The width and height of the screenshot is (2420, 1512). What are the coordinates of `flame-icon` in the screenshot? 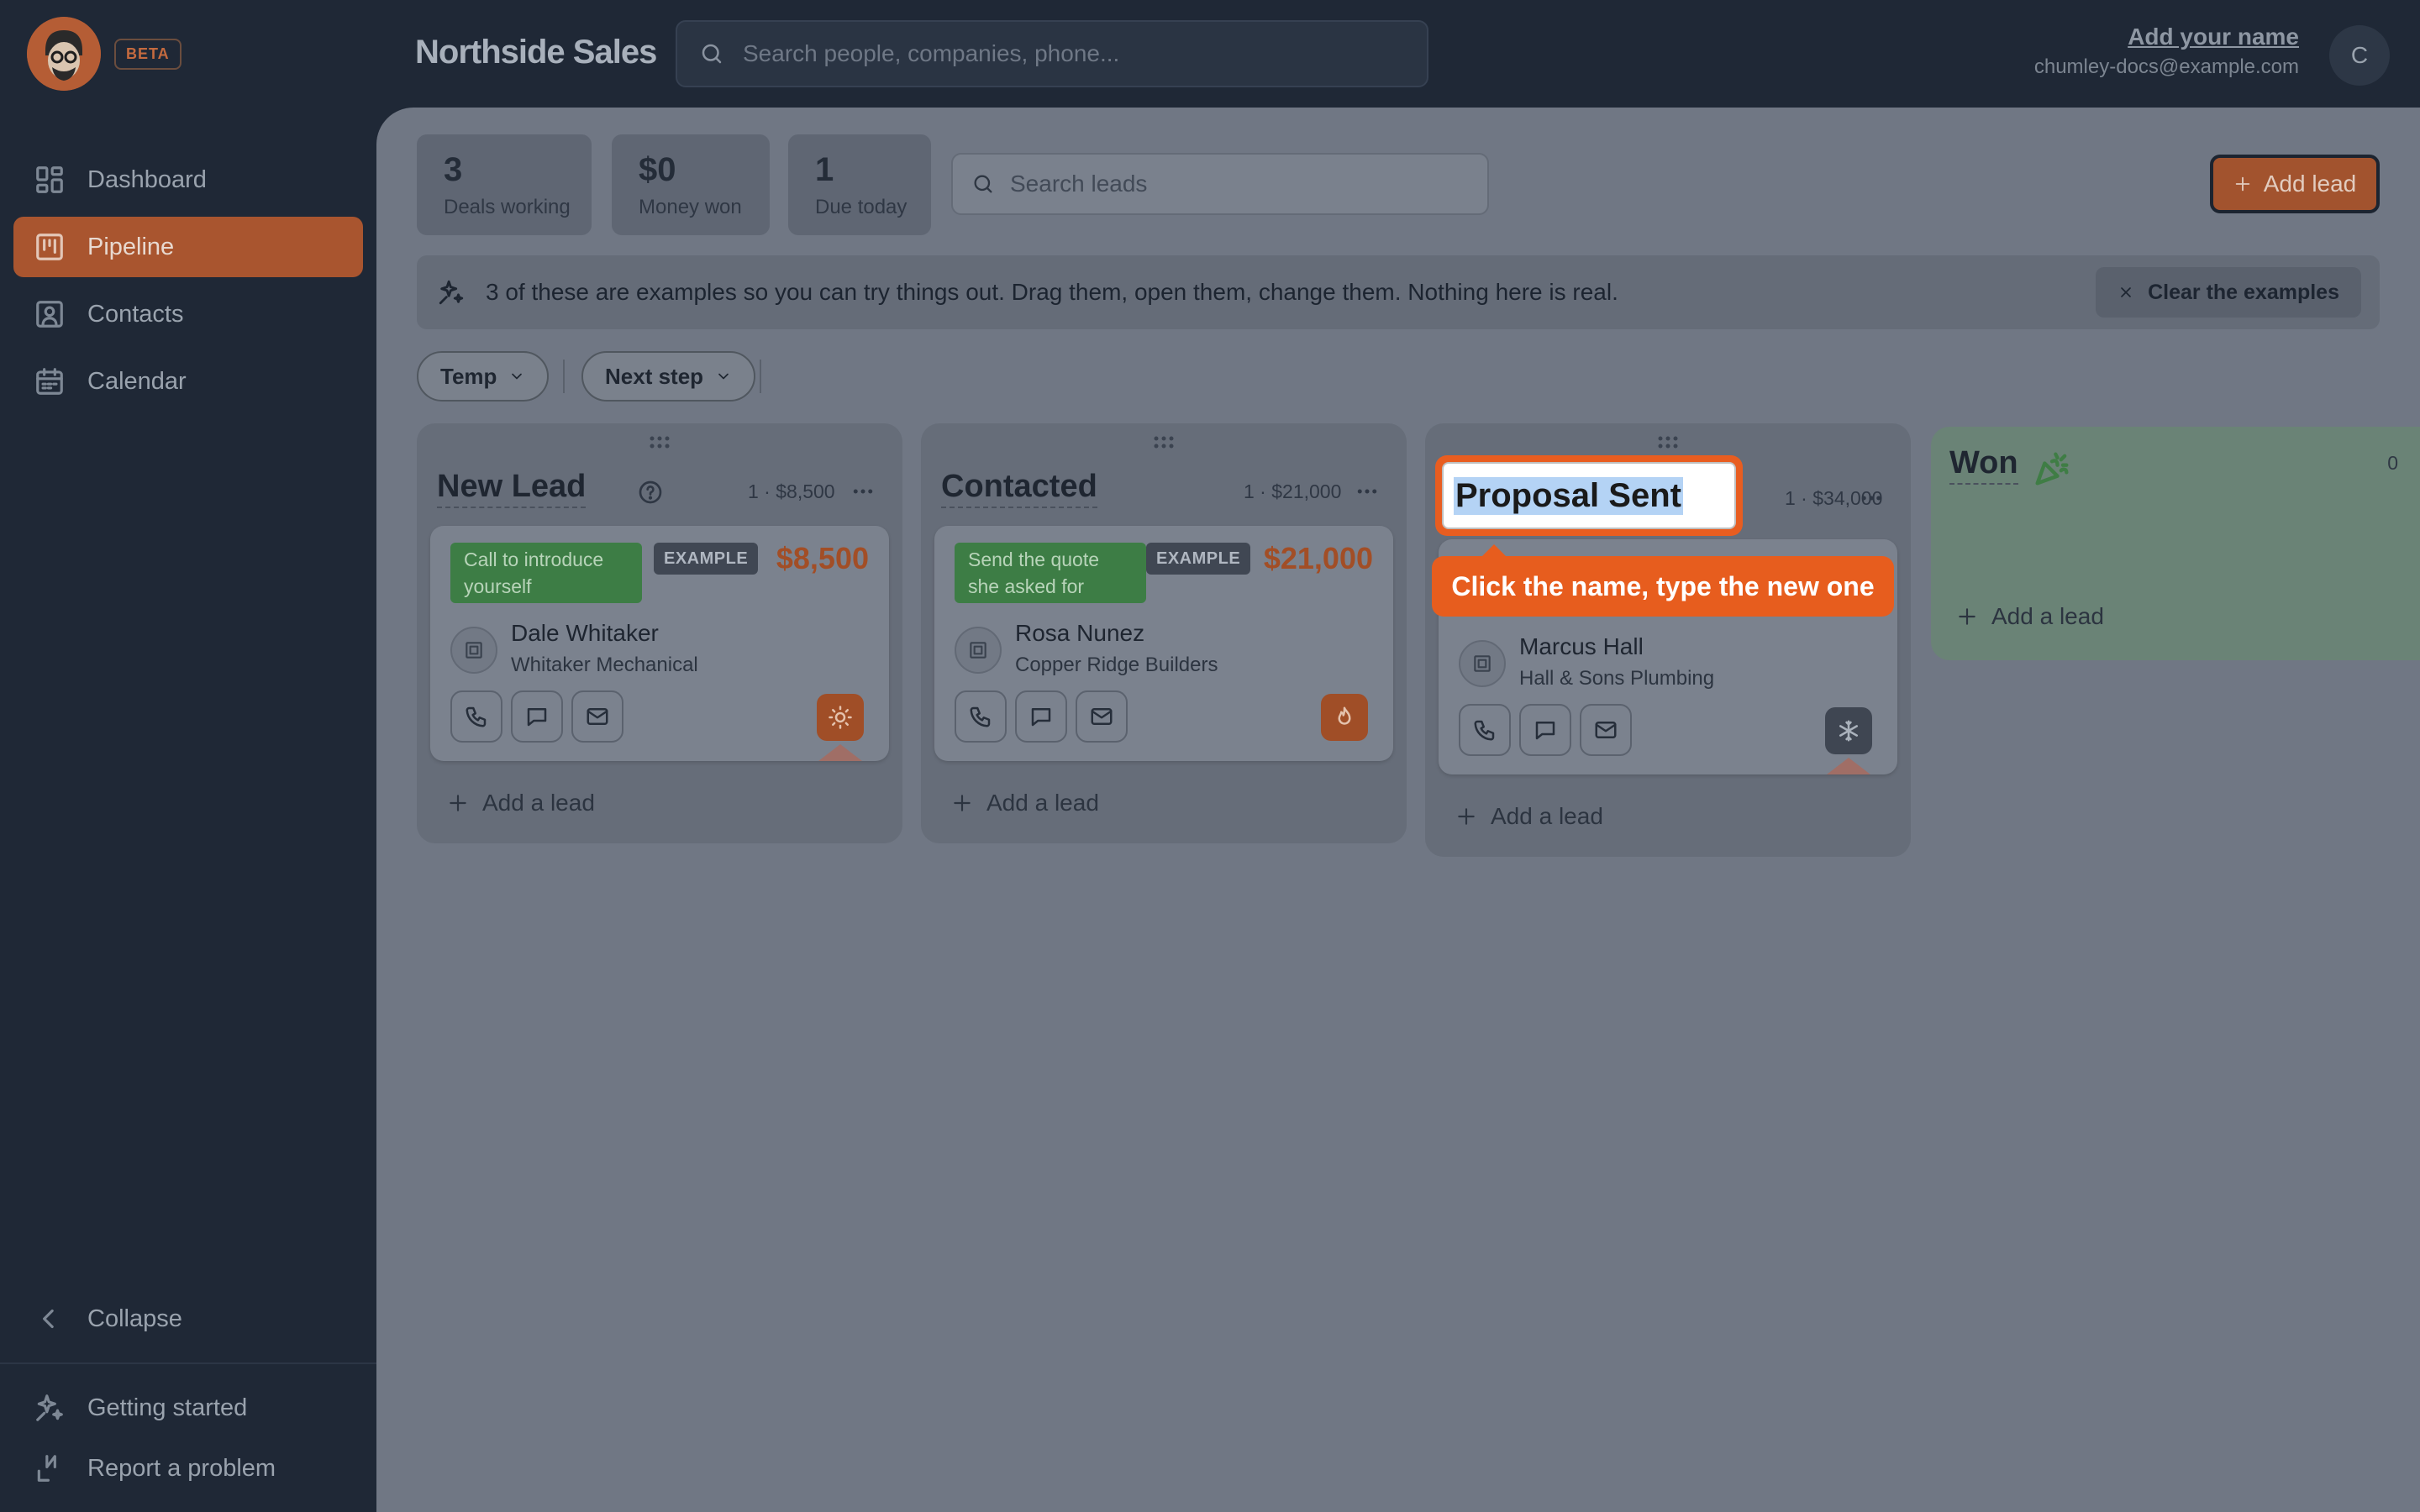 It's located at (1345, 715).